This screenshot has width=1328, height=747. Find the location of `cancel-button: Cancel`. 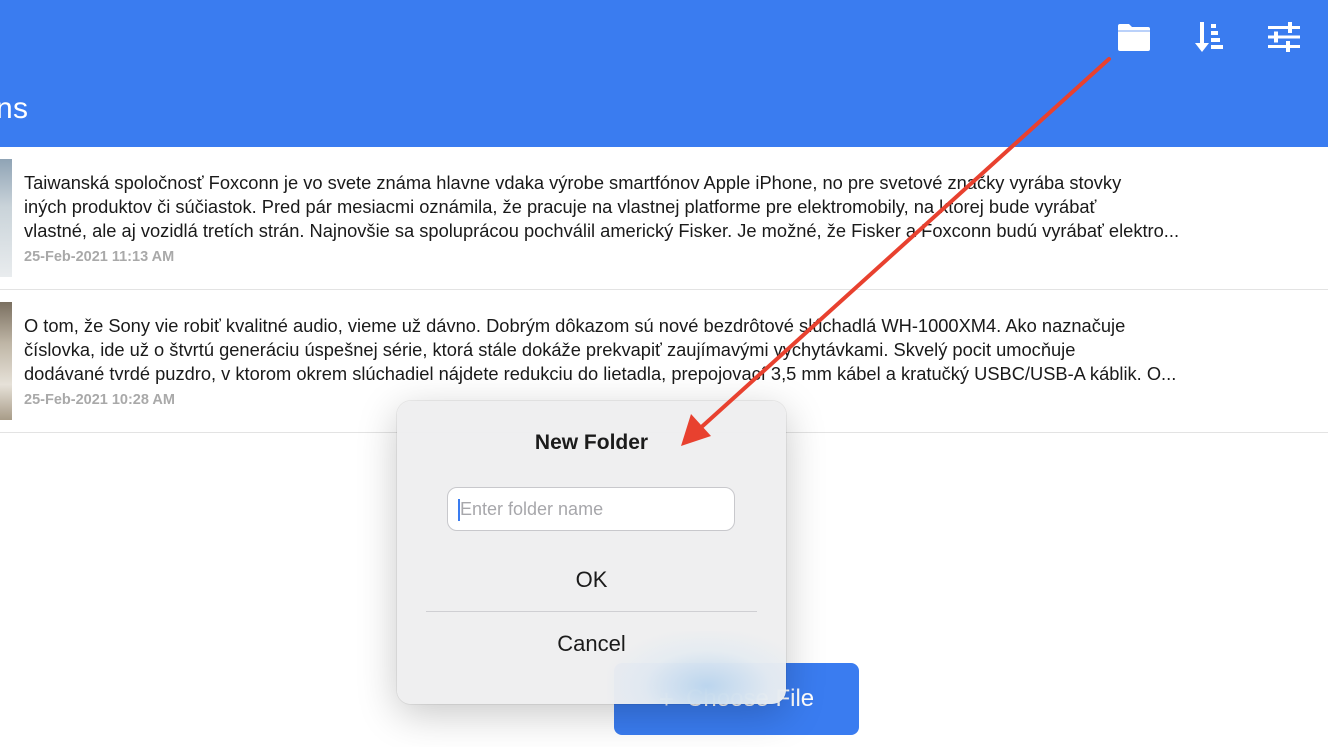

cancel-button: Cancel is located at coordinates (591, 644).